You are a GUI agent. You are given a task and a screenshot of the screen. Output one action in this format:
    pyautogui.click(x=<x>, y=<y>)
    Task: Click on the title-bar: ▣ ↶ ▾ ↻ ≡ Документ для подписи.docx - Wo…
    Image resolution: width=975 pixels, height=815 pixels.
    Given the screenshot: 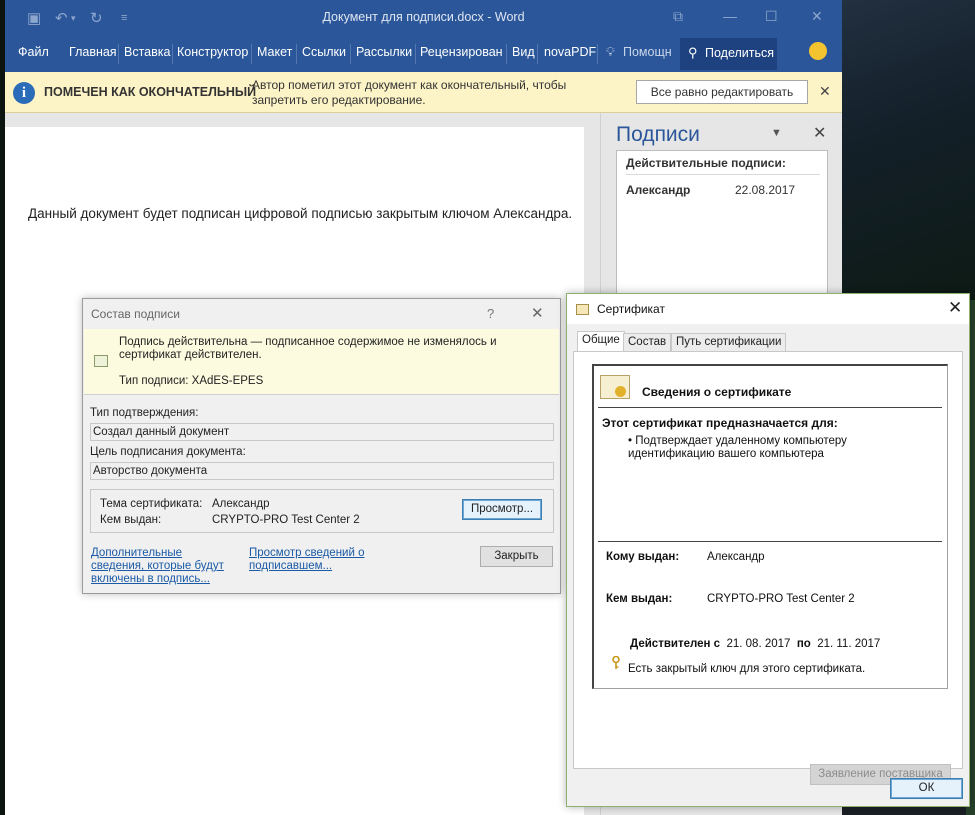 What is the action you would take?
    pyautogui.click(x=423, y=18)
    